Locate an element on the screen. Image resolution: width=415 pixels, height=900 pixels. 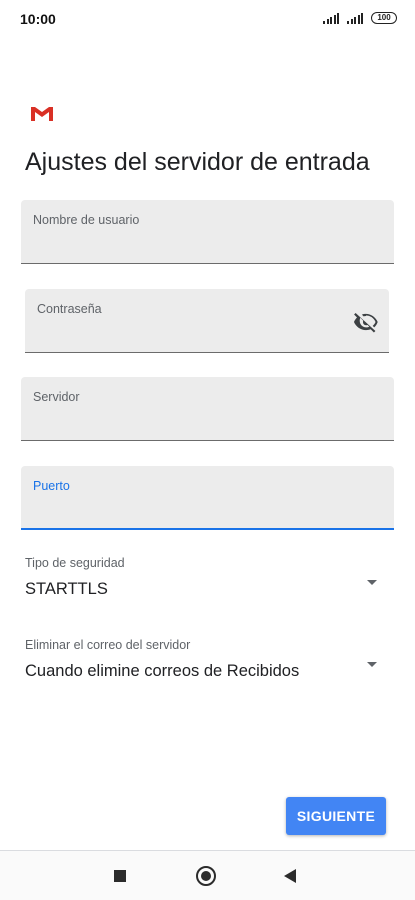
status-icons: 100 is located at coordinates (360, 18).